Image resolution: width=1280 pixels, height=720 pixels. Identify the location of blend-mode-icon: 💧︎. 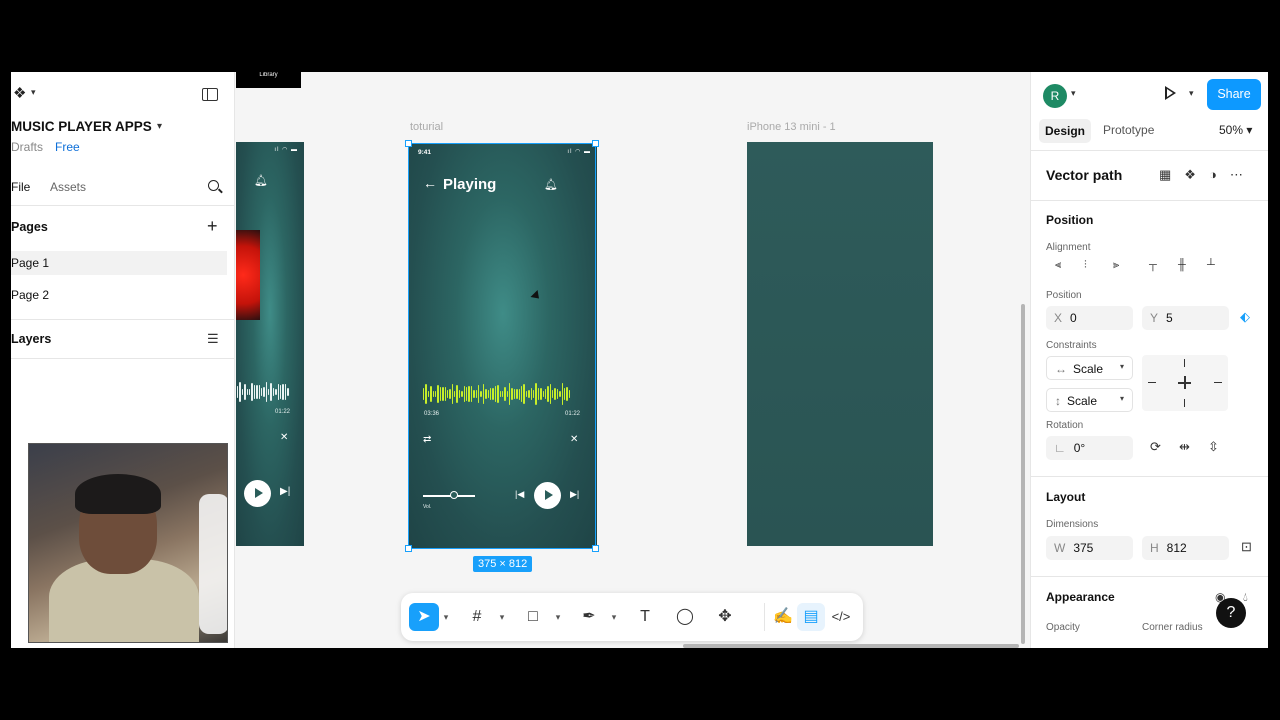
(1245, 597).